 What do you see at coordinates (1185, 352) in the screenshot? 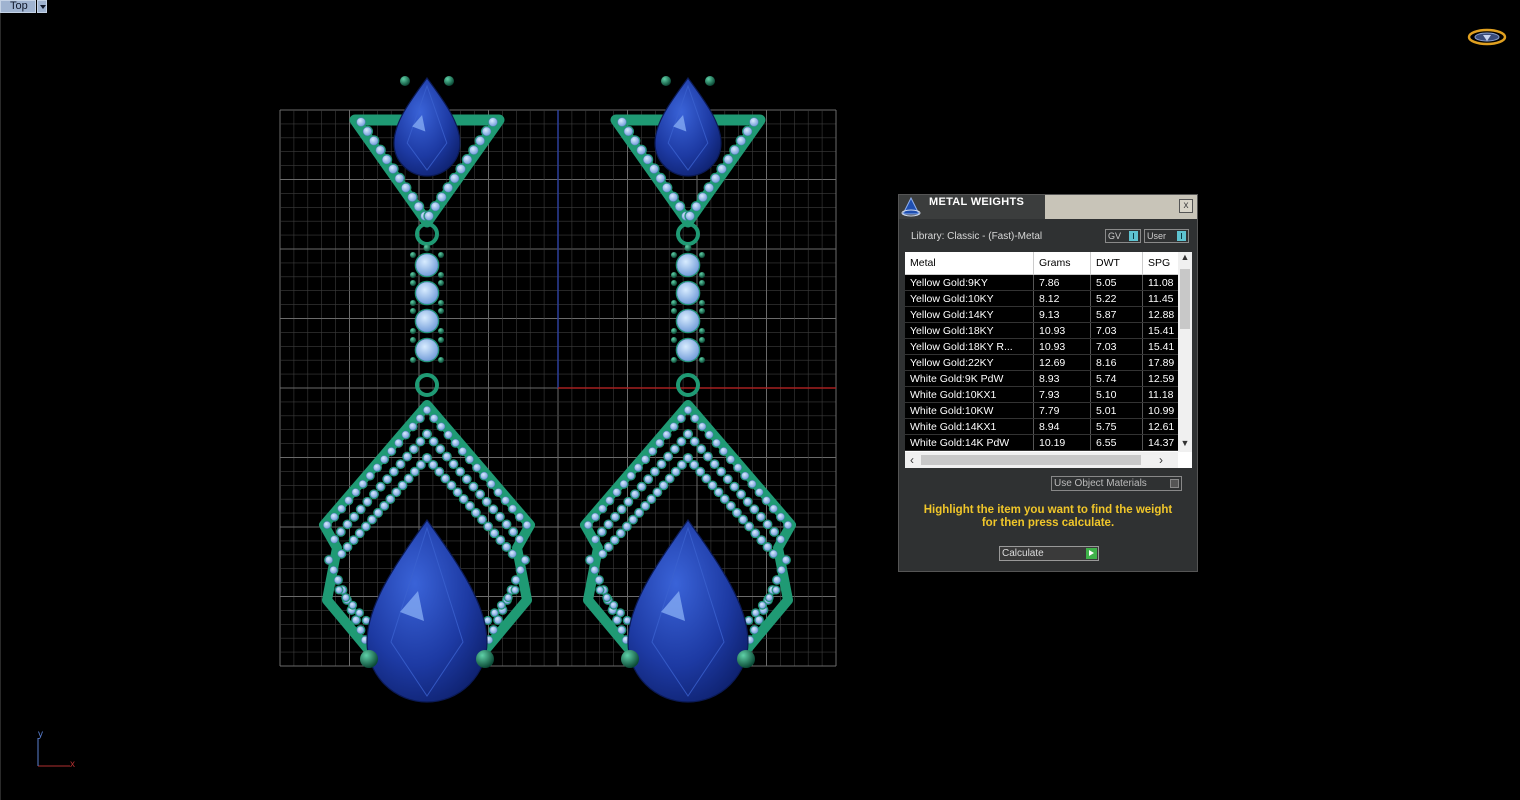
I see `vertical-scrollbar: ▲ ▼` at bounding box center [1185, 352].